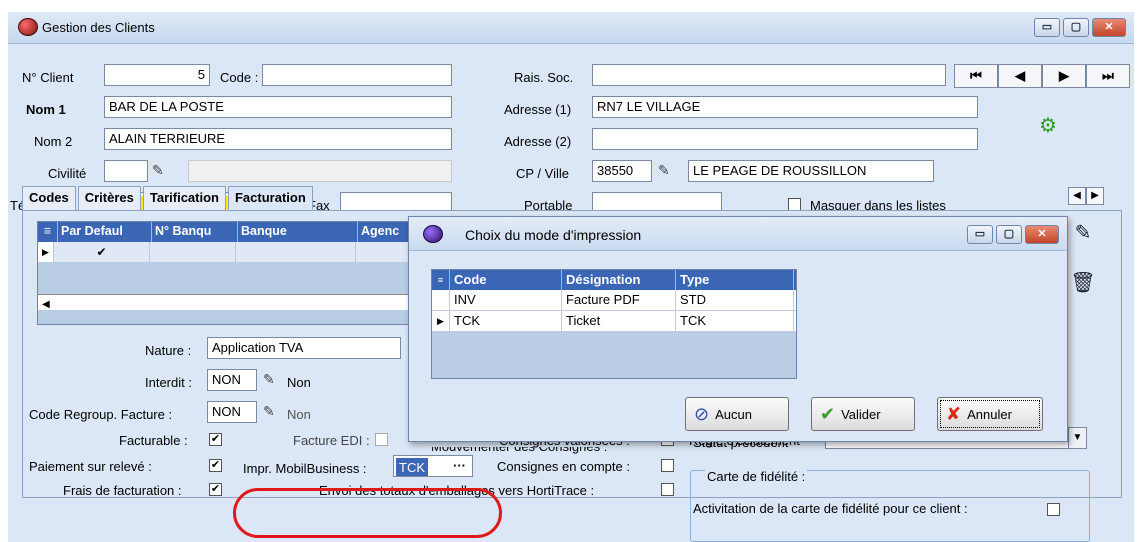 This screenshot has width=1141, height=542. Describe the element at coordinates (1064, 76) in the screenshot. I see `next-record-button: ▶` at that location.